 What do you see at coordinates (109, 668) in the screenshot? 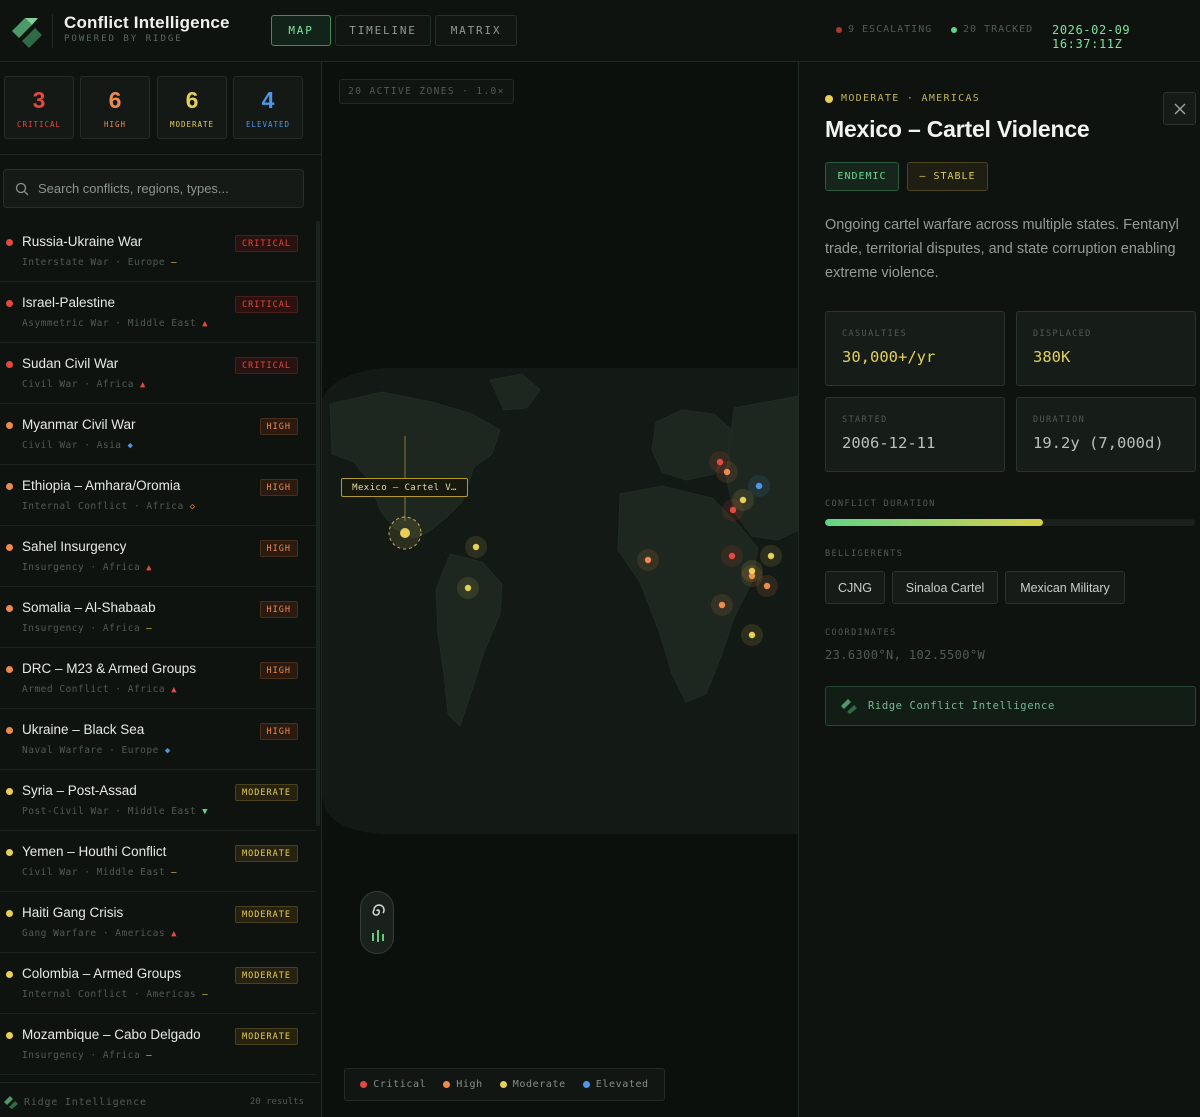
I see `conflict-name: DRC – M23 & Armed Groups` at bounding box center [109, 668].